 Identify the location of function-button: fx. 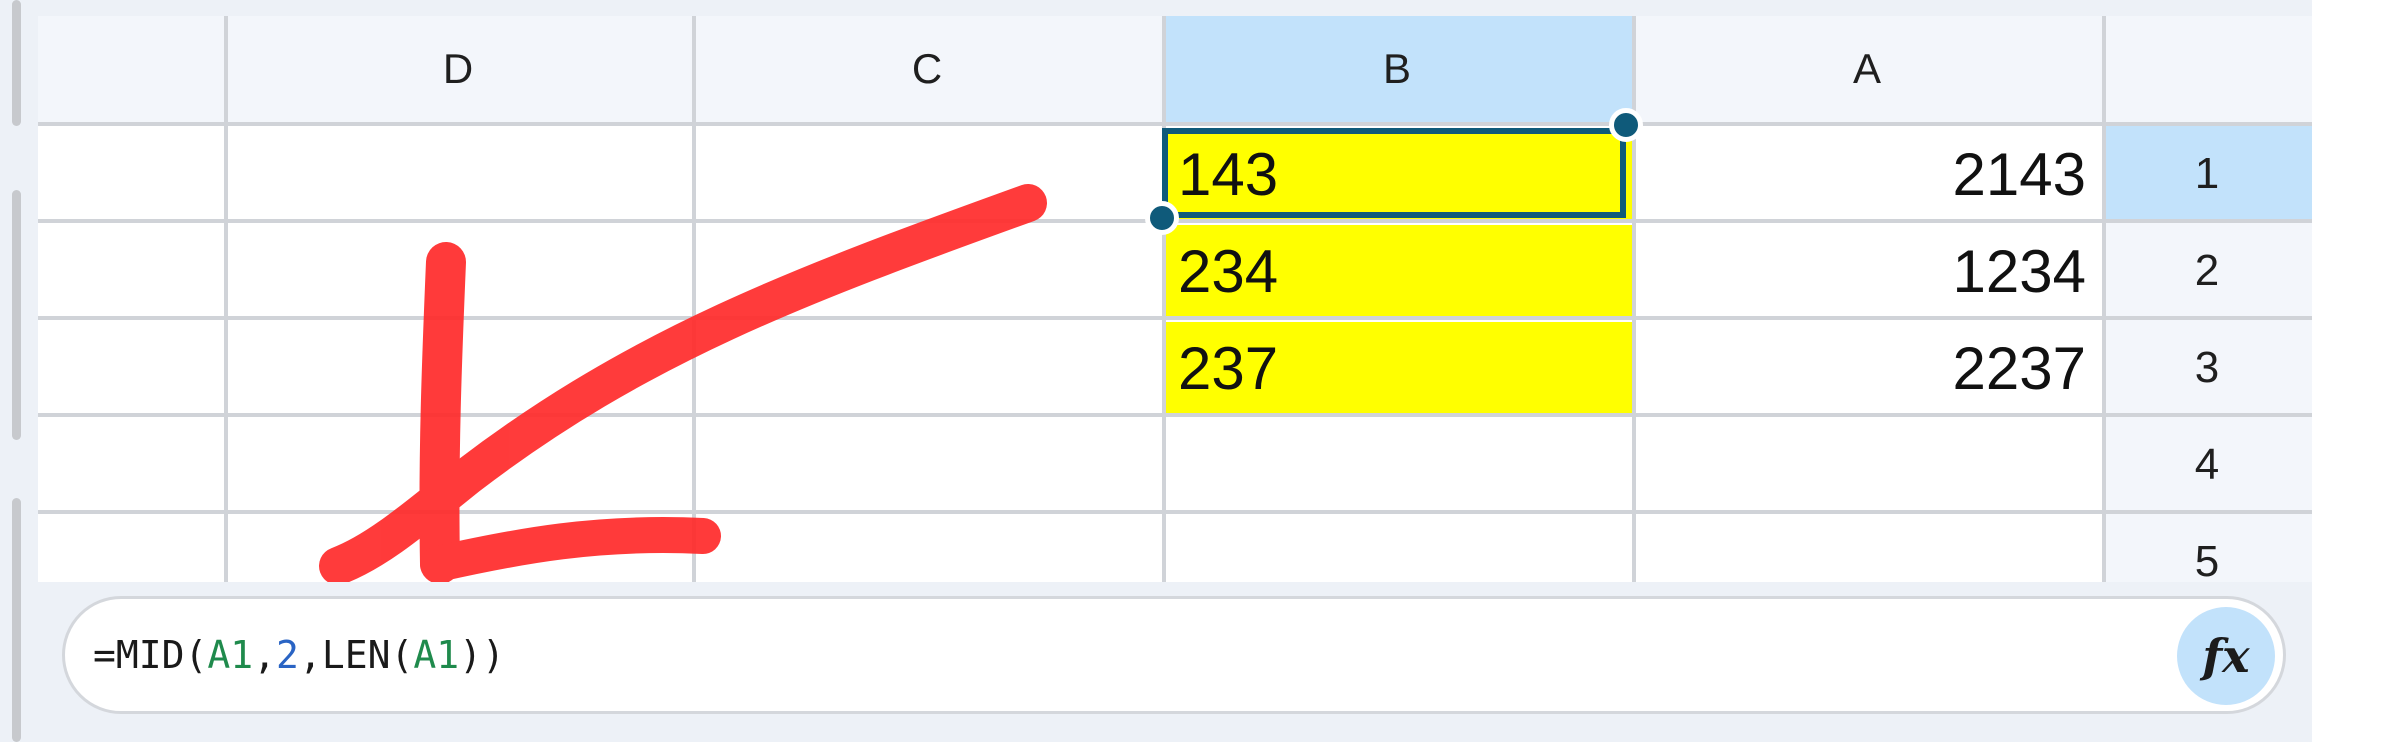
(2226, 656).